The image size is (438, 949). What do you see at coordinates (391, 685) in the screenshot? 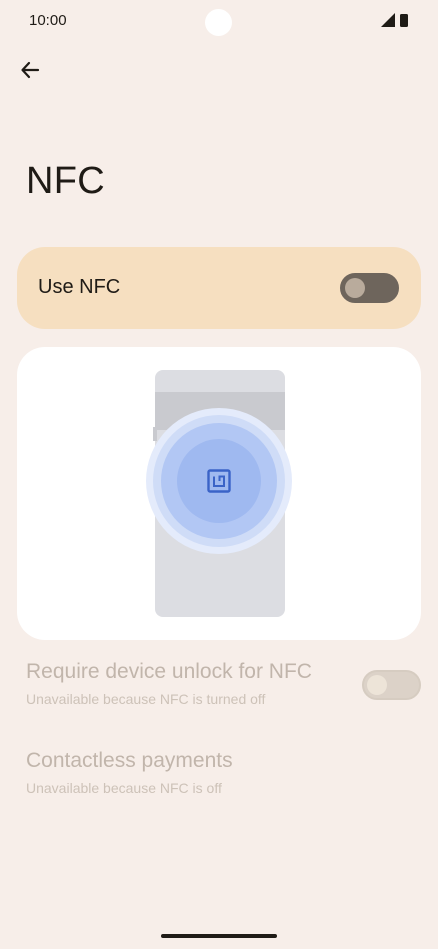
I see `require-unlock-toggle` at bounding box center [391, 685].